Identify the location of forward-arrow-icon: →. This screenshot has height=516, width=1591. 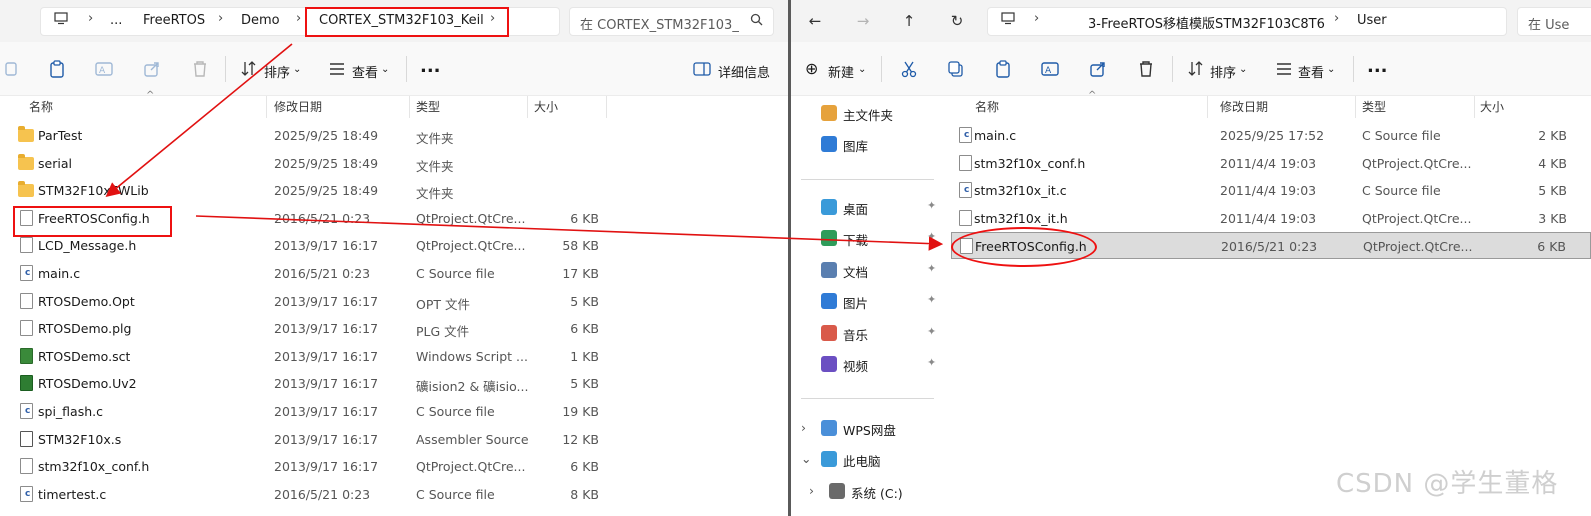
(863, 21).